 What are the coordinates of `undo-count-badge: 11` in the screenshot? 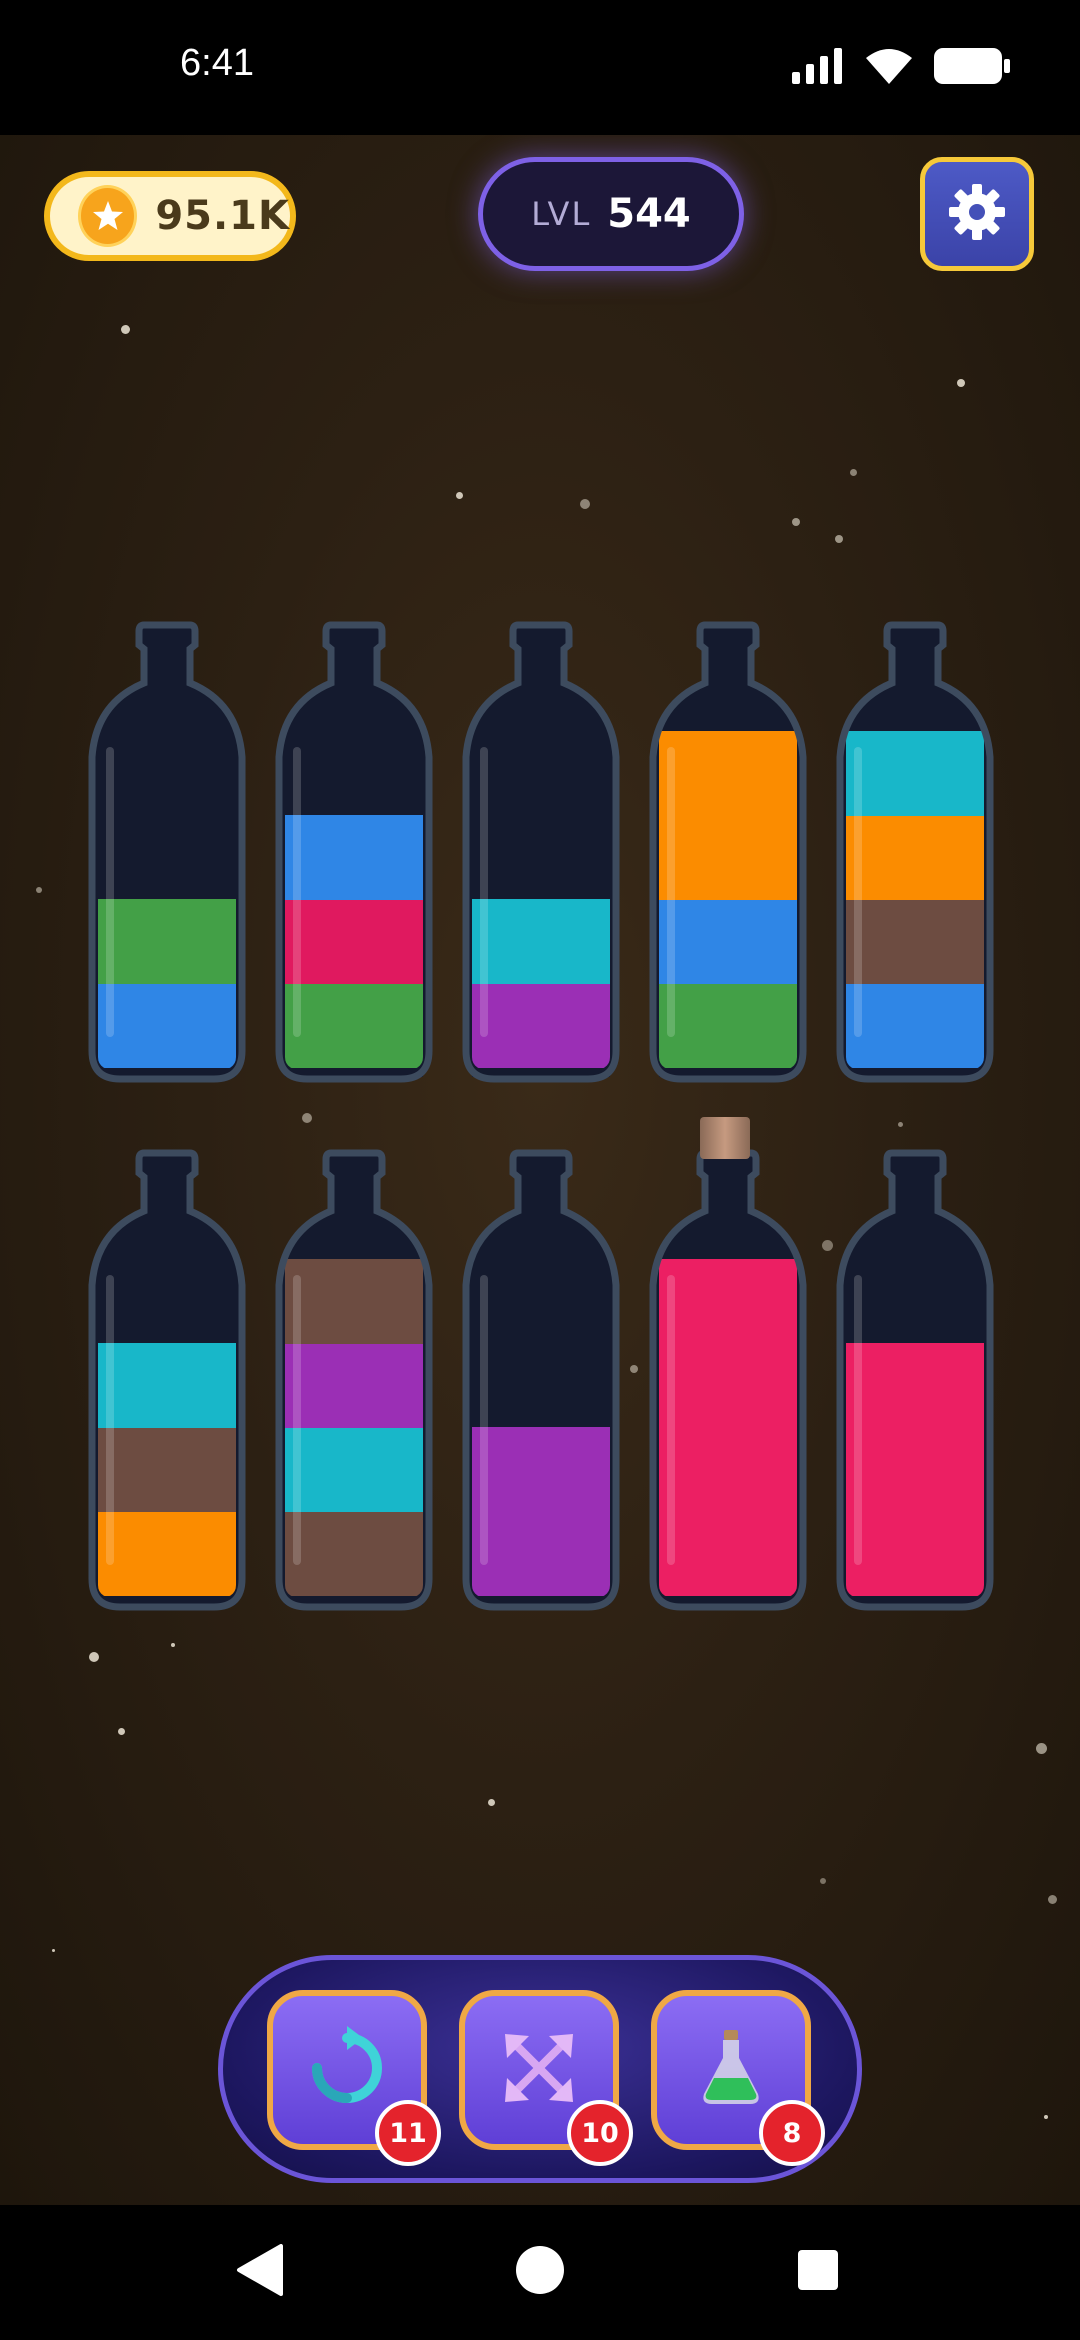 It's located at (408, 2133).